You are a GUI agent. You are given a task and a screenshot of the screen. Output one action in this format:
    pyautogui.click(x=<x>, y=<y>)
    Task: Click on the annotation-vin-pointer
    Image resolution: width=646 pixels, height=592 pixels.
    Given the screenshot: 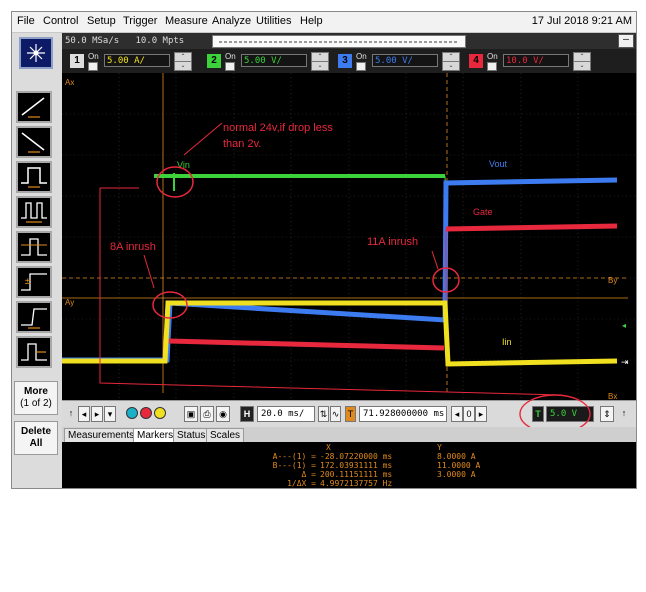 What is the action you would take?
    pyautogui.click(x=203, y=139)
    